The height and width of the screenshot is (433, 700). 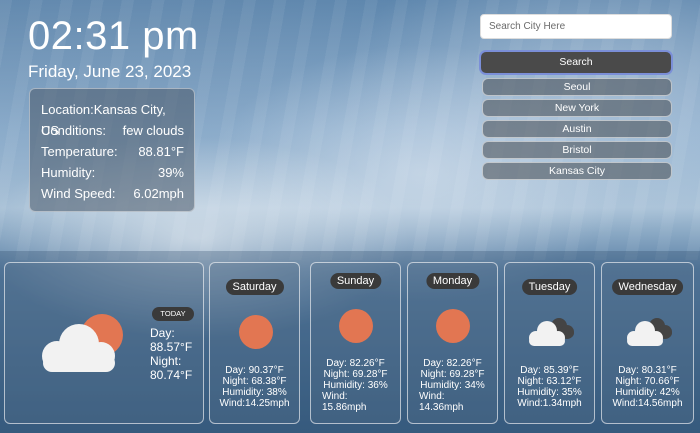 What do you see at coordinates (549, 287) in the screenshot?
I see `forecast-day-label: Tuesday` at bounding box center [549, 287].